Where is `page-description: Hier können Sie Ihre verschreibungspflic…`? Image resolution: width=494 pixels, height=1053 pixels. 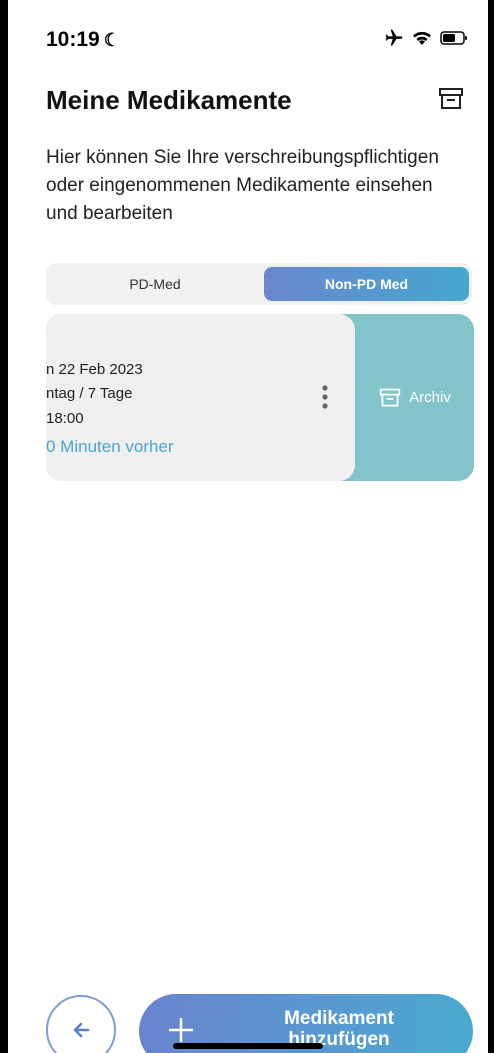
page-description: Hier können Sie Ihre verschreibungspflic… is located at coordinates (242, 185).